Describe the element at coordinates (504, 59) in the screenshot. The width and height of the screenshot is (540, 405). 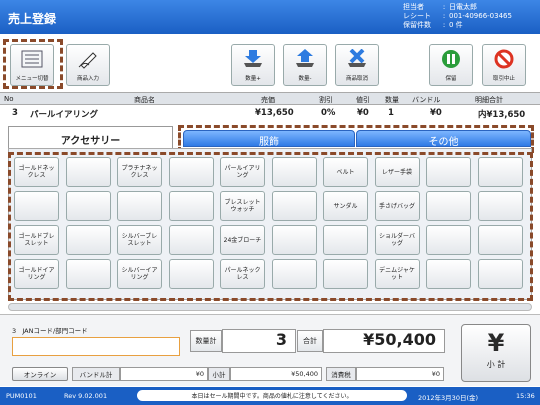
I see `prohibited-icon` at that location.